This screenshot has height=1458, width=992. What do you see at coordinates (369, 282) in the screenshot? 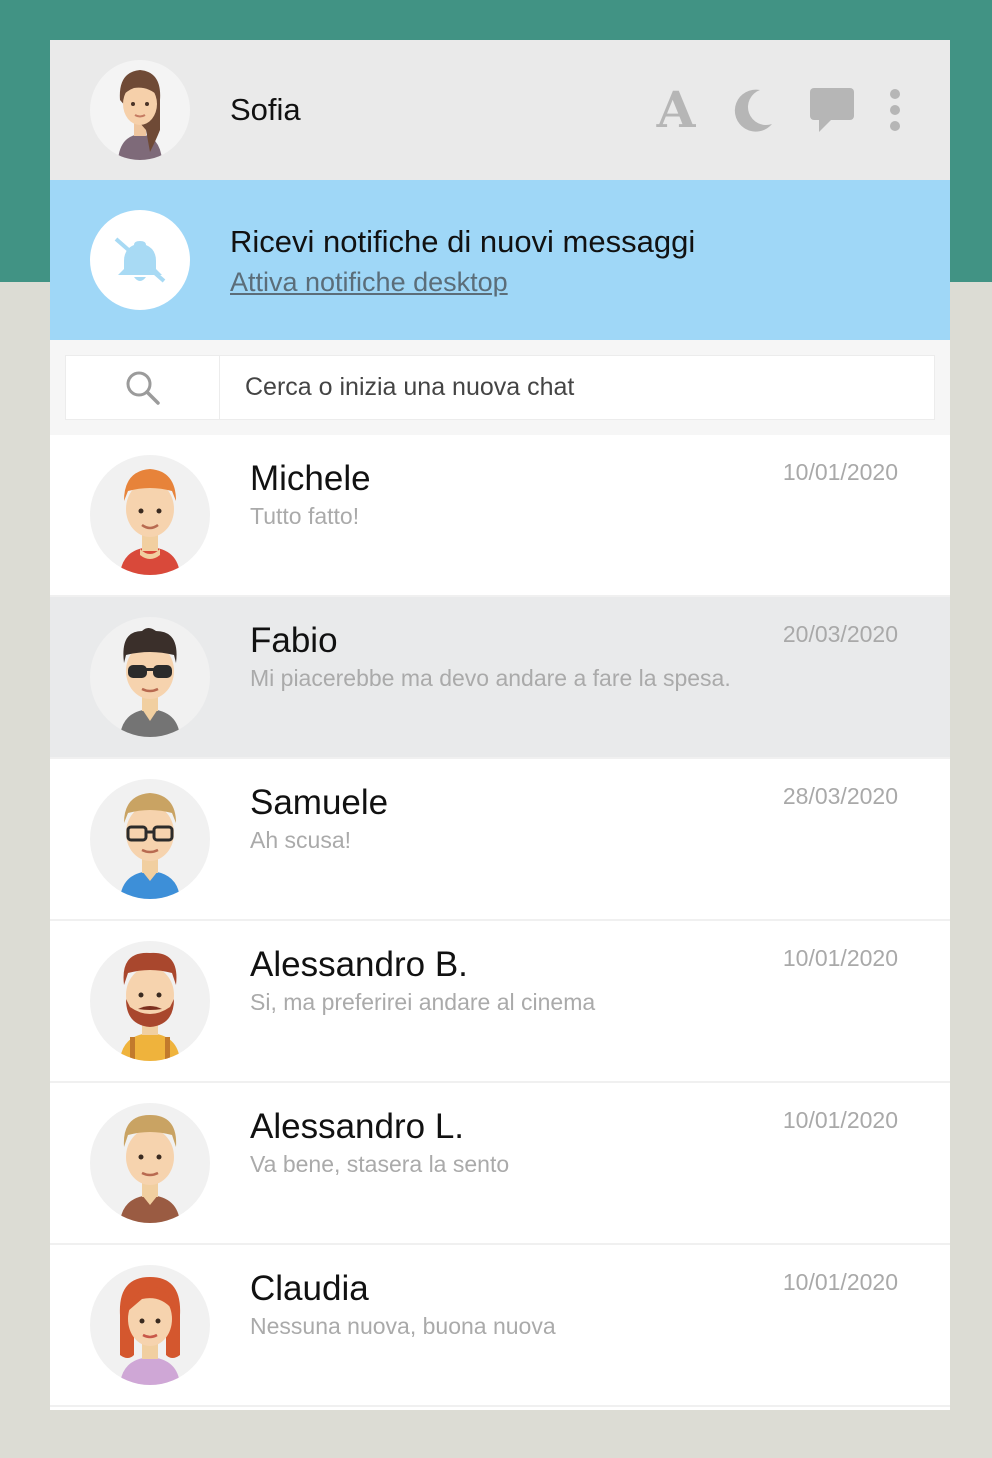
I see `enable-notifications-link: Attiva notifiche desktop` at bounding box center [369, 282].